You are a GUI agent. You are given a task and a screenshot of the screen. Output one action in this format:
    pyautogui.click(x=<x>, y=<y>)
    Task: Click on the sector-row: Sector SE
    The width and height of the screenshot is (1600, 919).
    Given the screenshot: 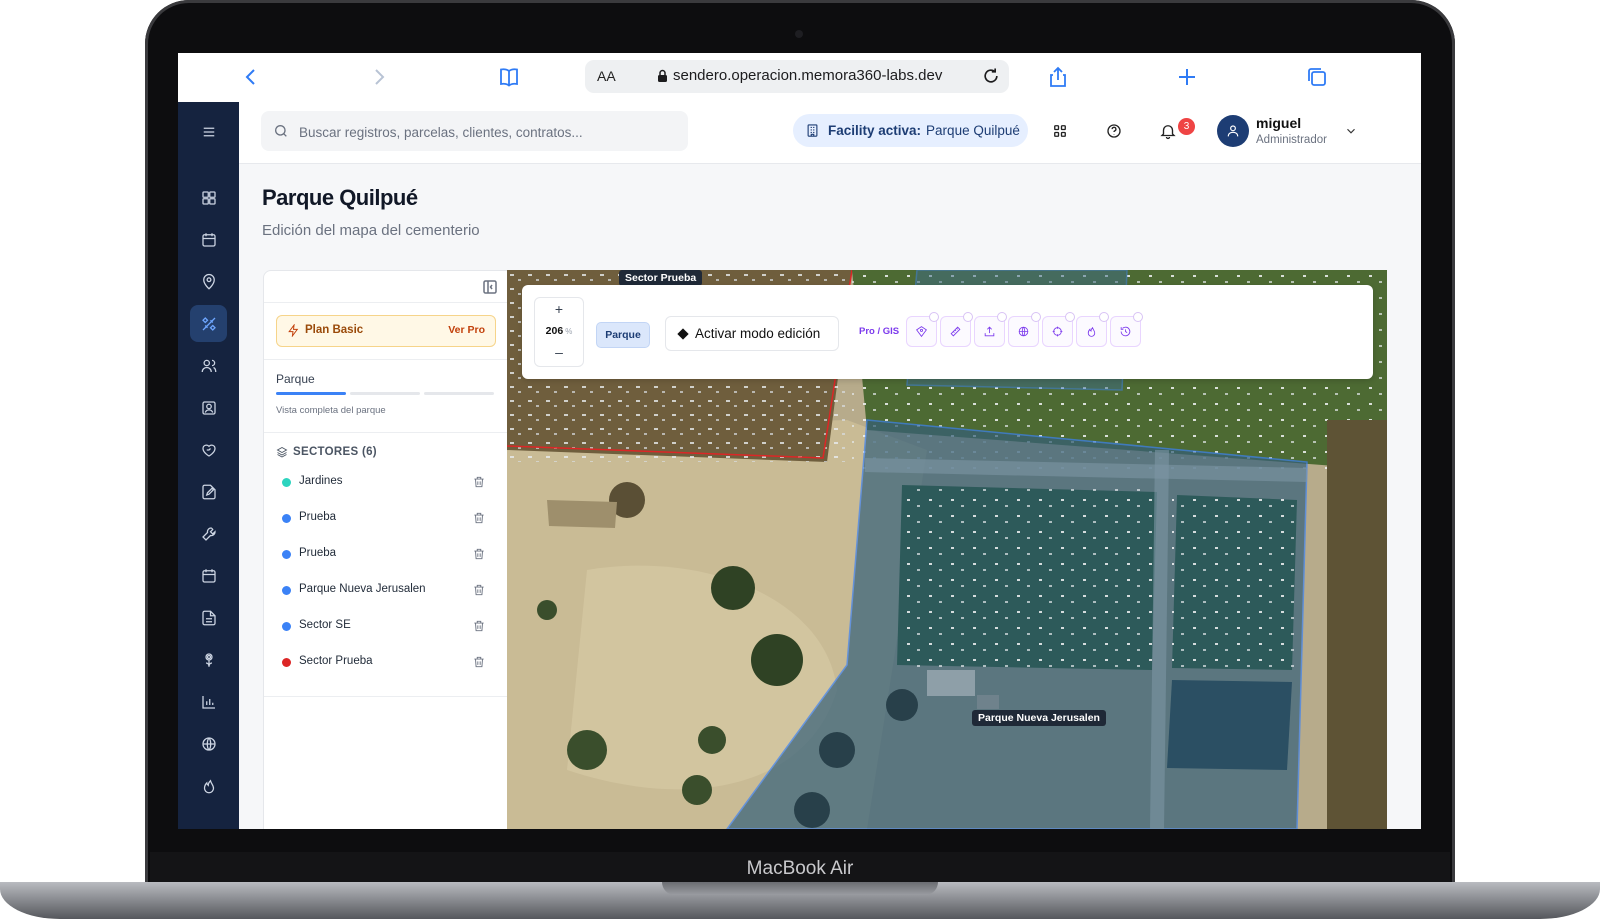 What is the action you would take?
    pyautogui.click(x=386, y=627)
    